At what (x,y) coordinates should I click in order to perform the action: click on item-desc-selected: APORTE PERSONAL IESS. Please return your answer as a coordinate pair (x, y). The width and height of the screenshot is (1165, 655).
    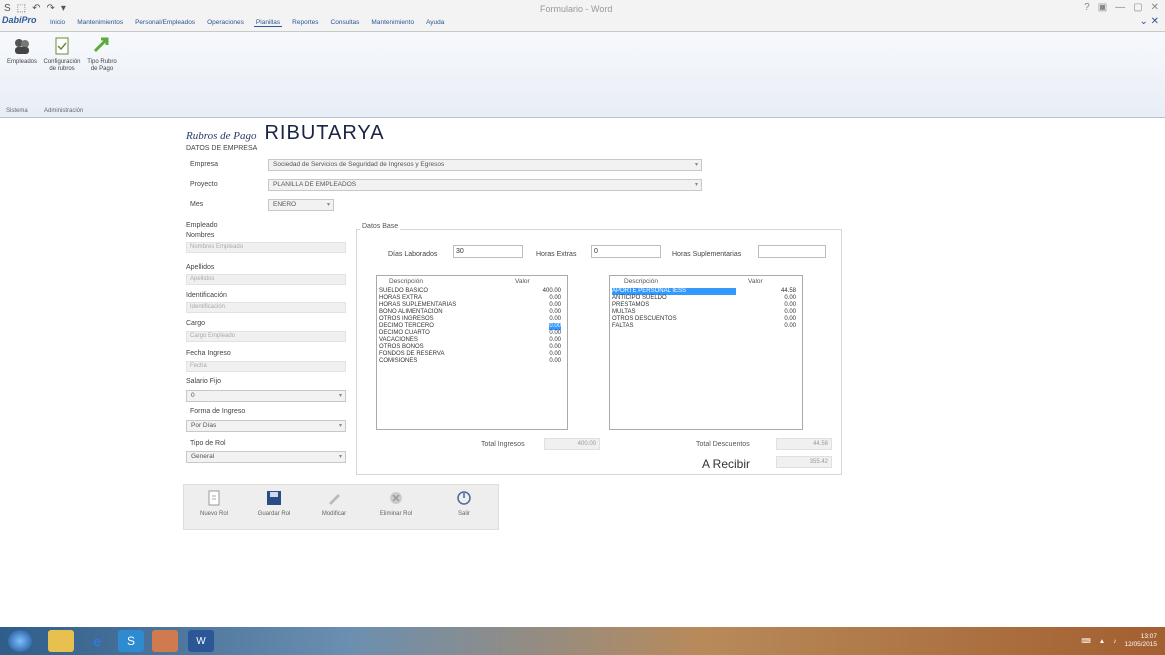
    Looking at the image, I should click on (674, 291).